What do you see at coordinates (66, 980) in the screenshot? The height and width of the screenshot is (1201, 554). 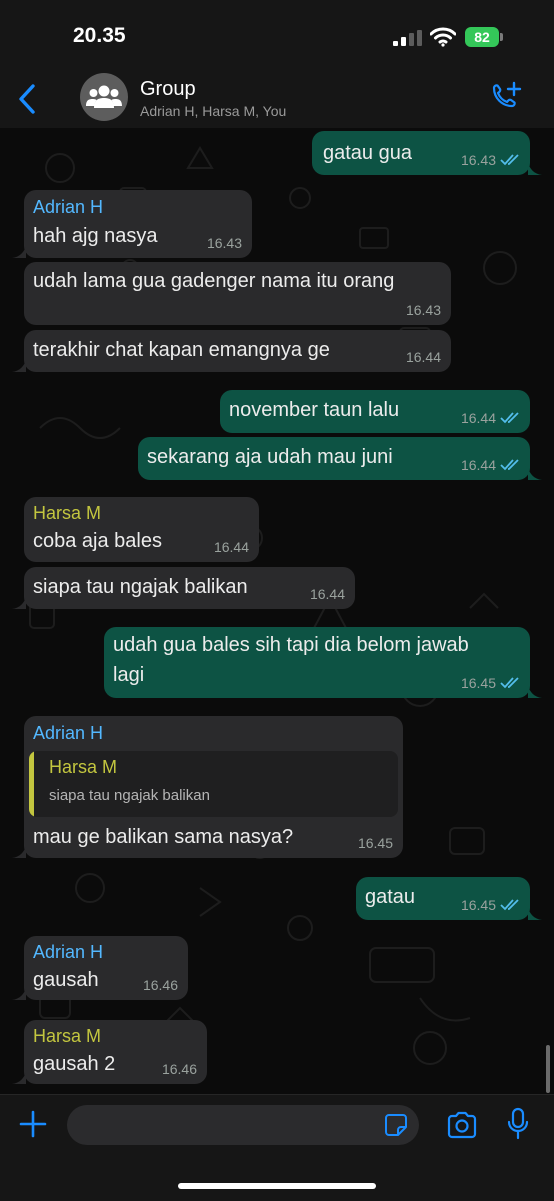 I see `message-text: gausah` at bounding box center [66, 980].